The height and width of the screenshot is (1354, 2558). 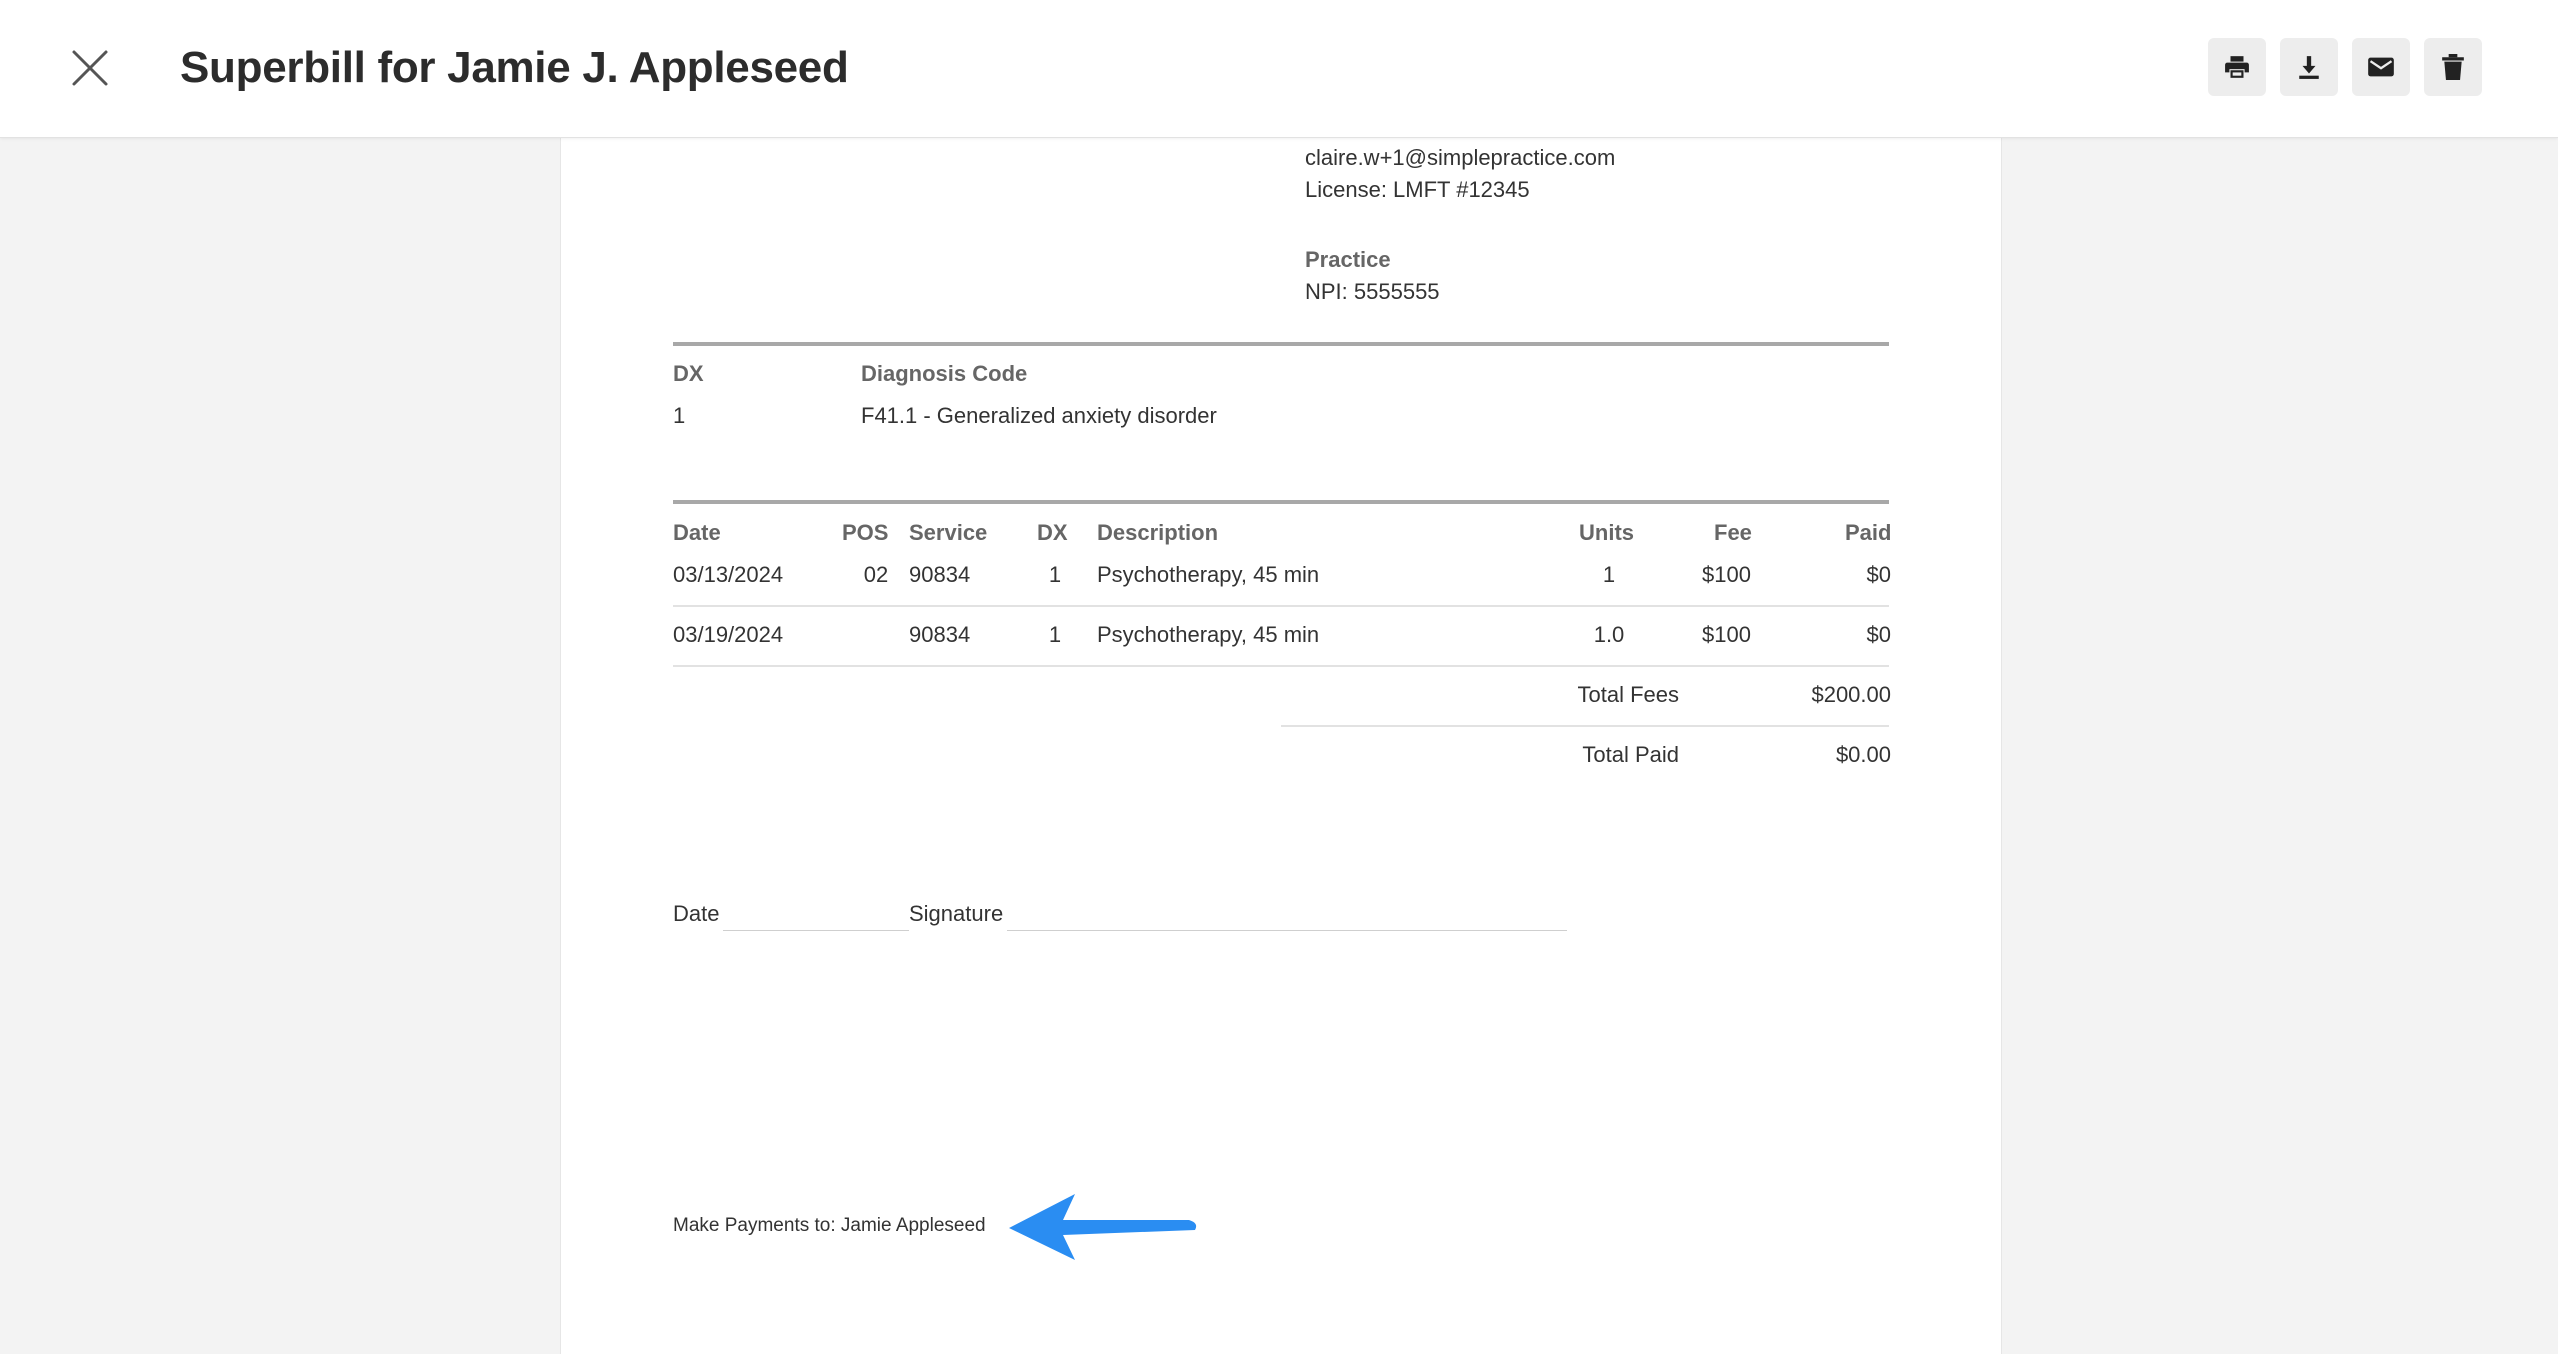 I want to click on printer-icon, so click(x=2237, y=67).